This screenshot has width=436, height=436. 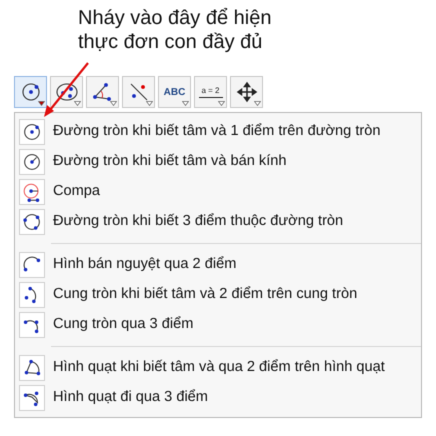 I want to click on menu-item: Hình quạt khi biết tâm và qua 2 điểm trên hình quạt, so click(x=219, y=368).